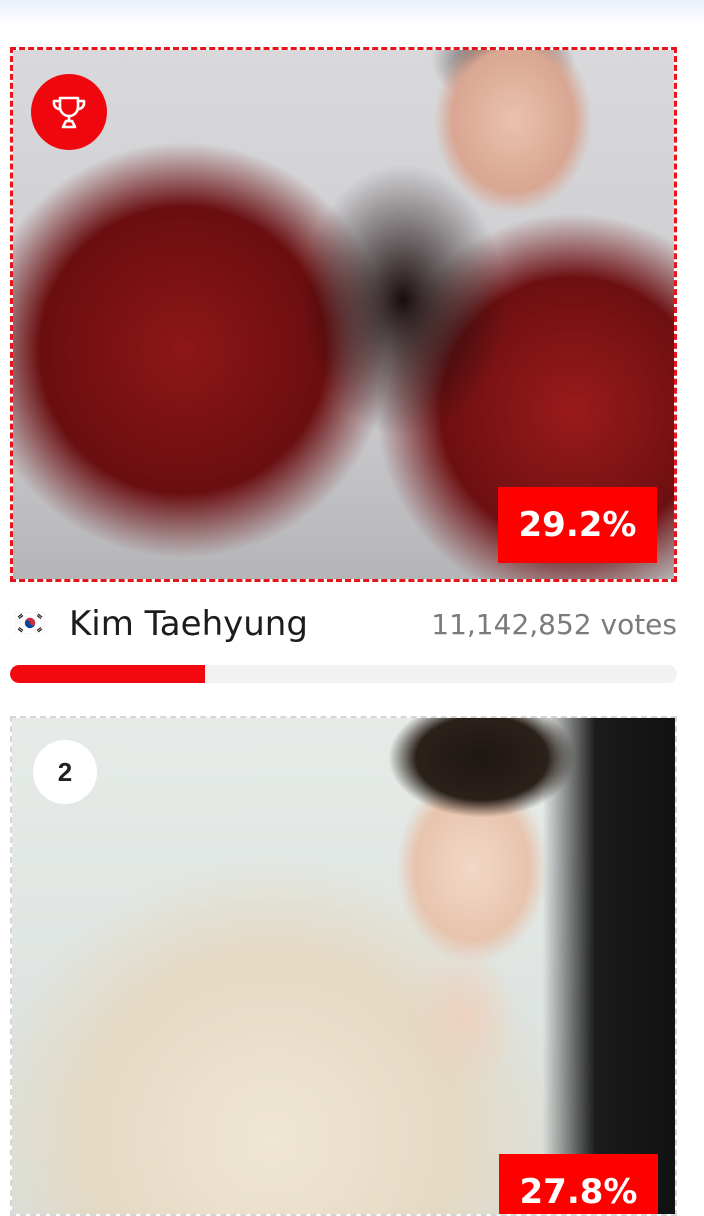 Image resolution: width=704 pixels, height=1216 pixels. Describe the element at coordinates (352, 12) in the screenshot. I see `header-shadow` at that location.